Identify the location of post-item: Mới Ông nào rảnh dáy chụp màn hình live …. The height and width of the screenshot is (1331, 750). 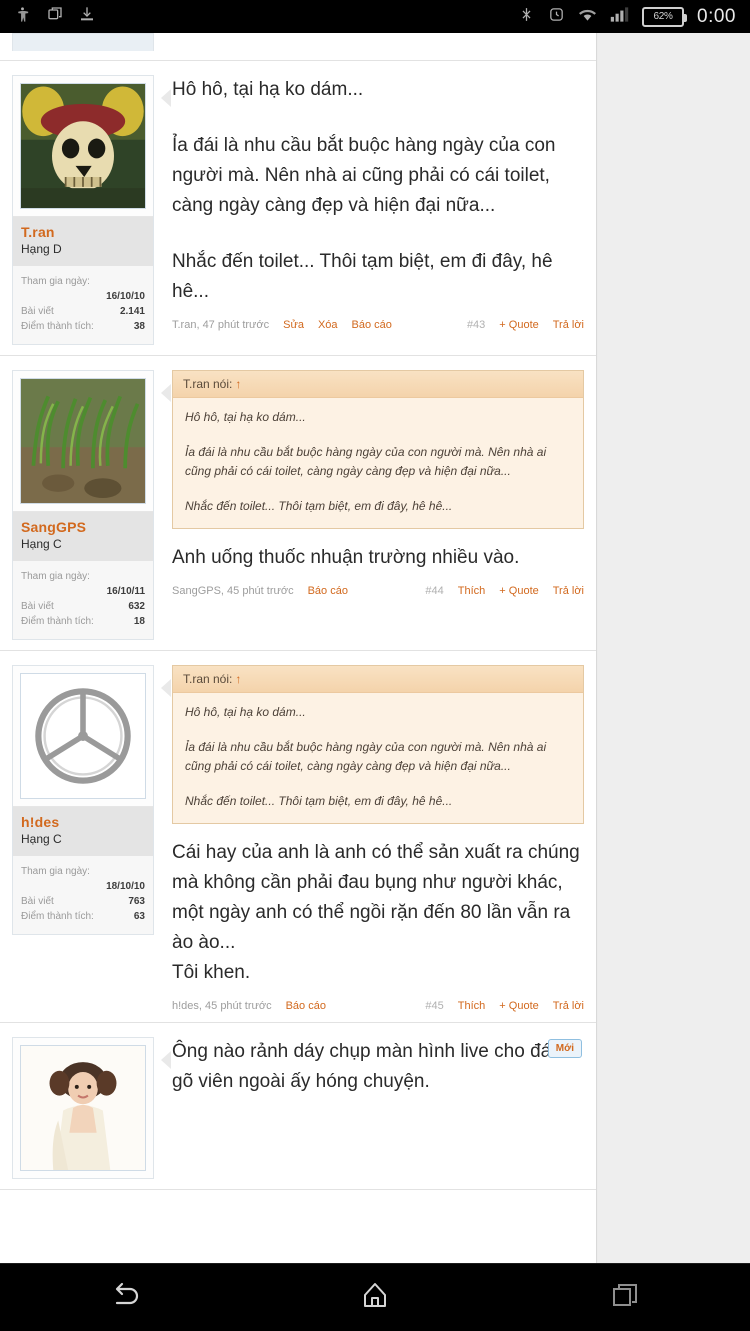
(298, 1106).